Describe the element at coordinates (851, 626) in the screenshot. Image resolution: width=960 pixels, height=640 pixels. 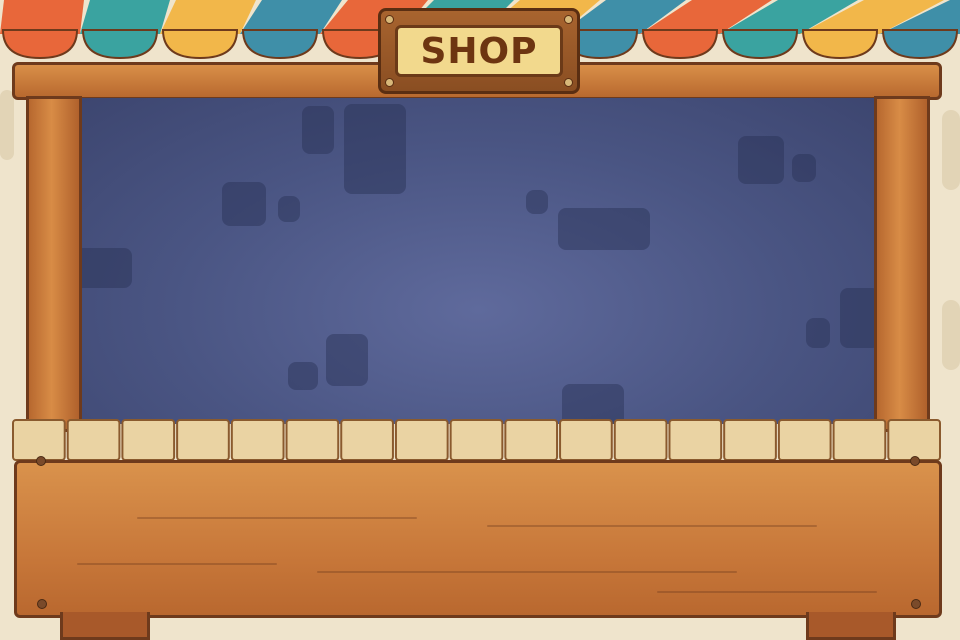
I see `right-counter-leg` at that location.